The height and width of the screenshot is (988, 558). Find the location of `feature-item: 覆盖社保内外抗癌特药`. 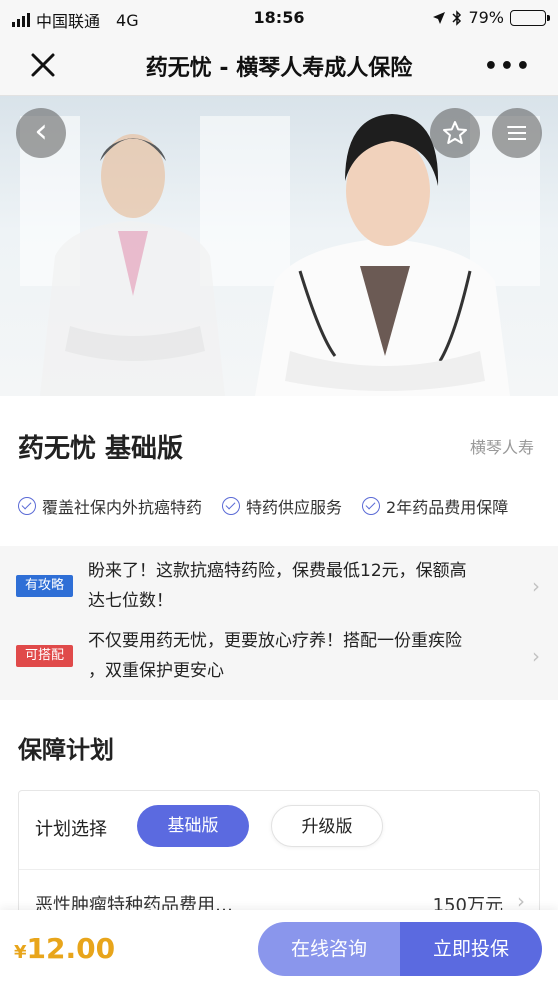

feature-item: 覆盖社保内外抗癌特药 is located at coordinates (110, 506).